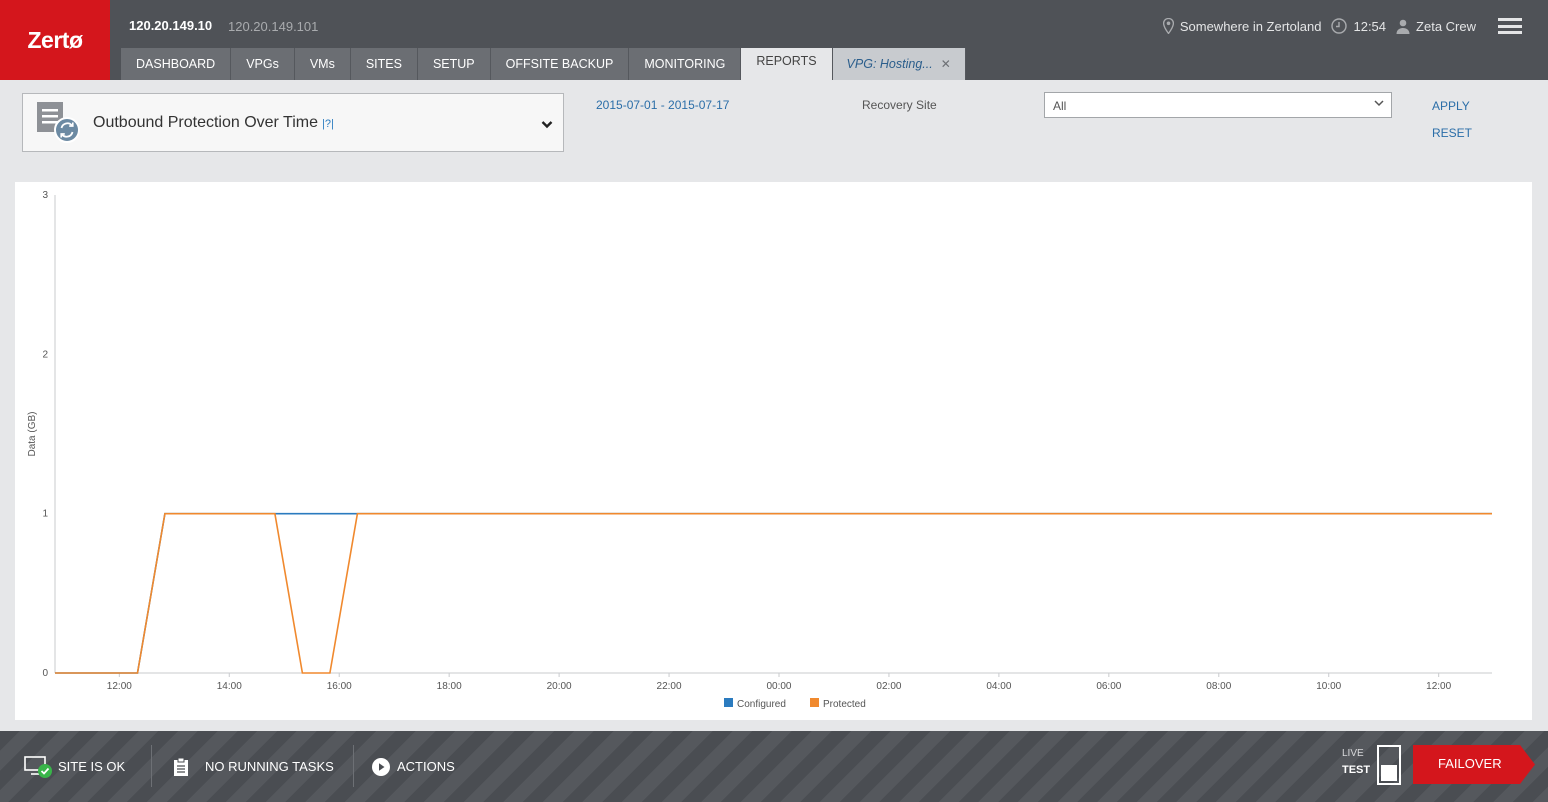 This screenshot has height=802, width=1548. Describe the element at coordinates (662, 105) in the screenshot. I see `date-range-picker: 2015-07-01 - 2015-07-17` at that location.